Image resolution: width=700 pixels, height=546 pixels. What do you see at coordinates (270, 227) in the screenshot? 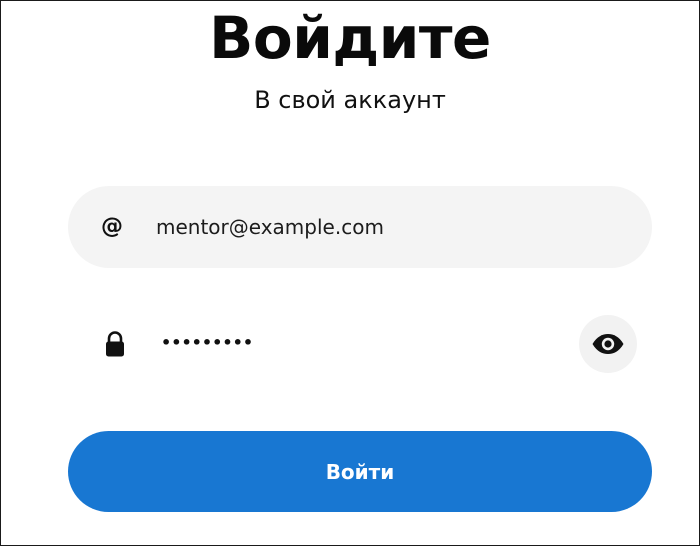
I see `email-input-value: mentor@example.com` at bounding box center [270, 227].